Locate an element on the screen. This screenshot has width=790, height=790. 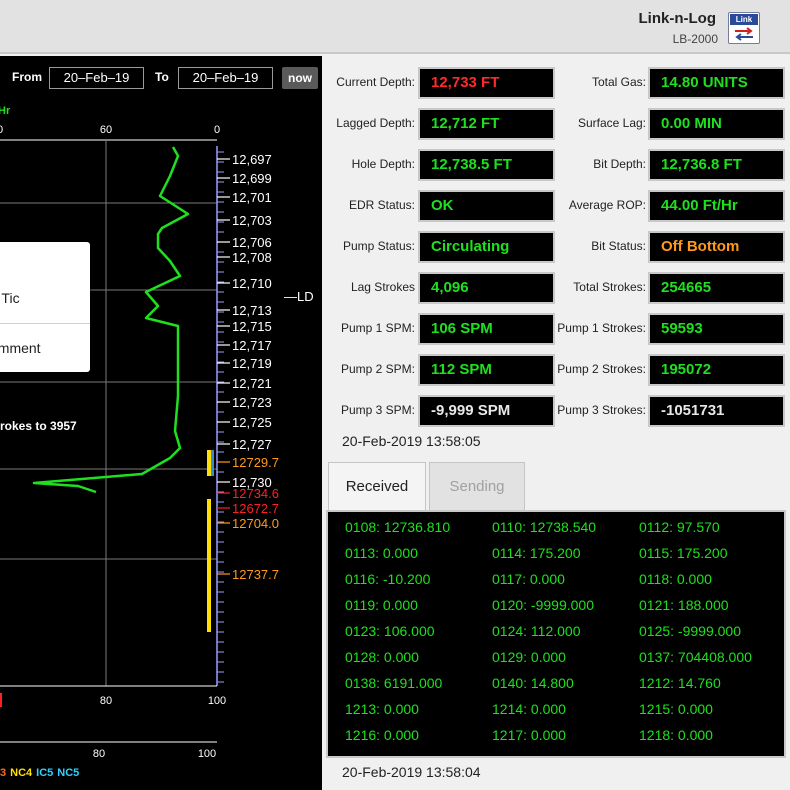
received-item: 0129: 0.000 is located at coordinates (529, 657).